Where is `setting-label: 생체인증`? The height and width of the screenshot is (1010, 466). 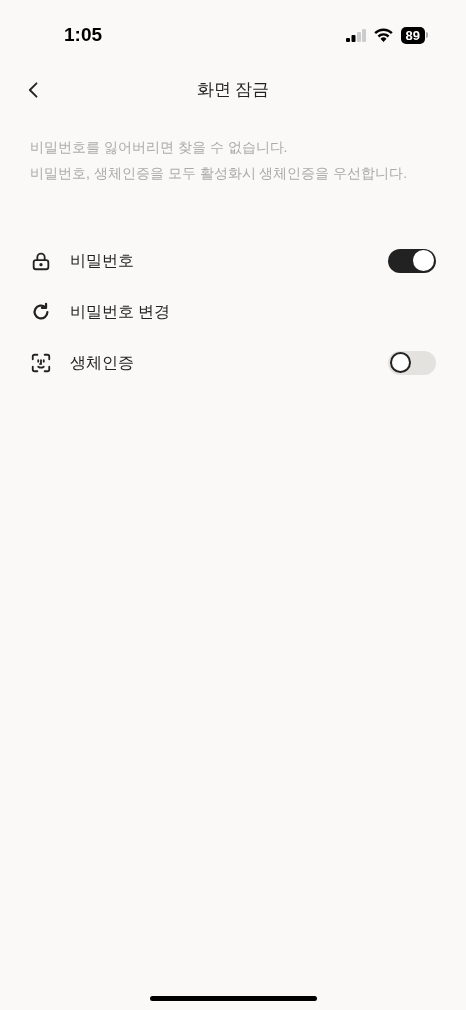
setting-label: 생체인증 is located at coordinates (102, 362).